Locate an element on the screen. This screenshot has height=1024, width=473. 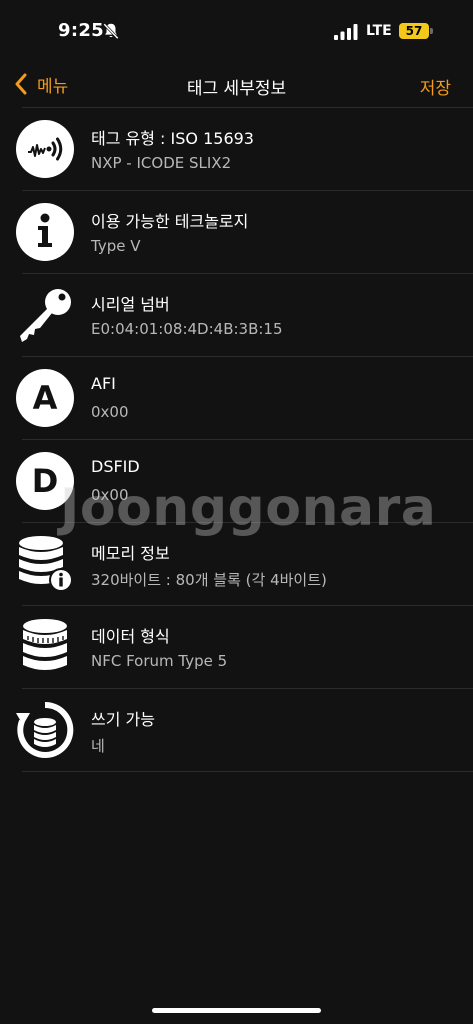
database-icon is located at coordinates (45, 644).